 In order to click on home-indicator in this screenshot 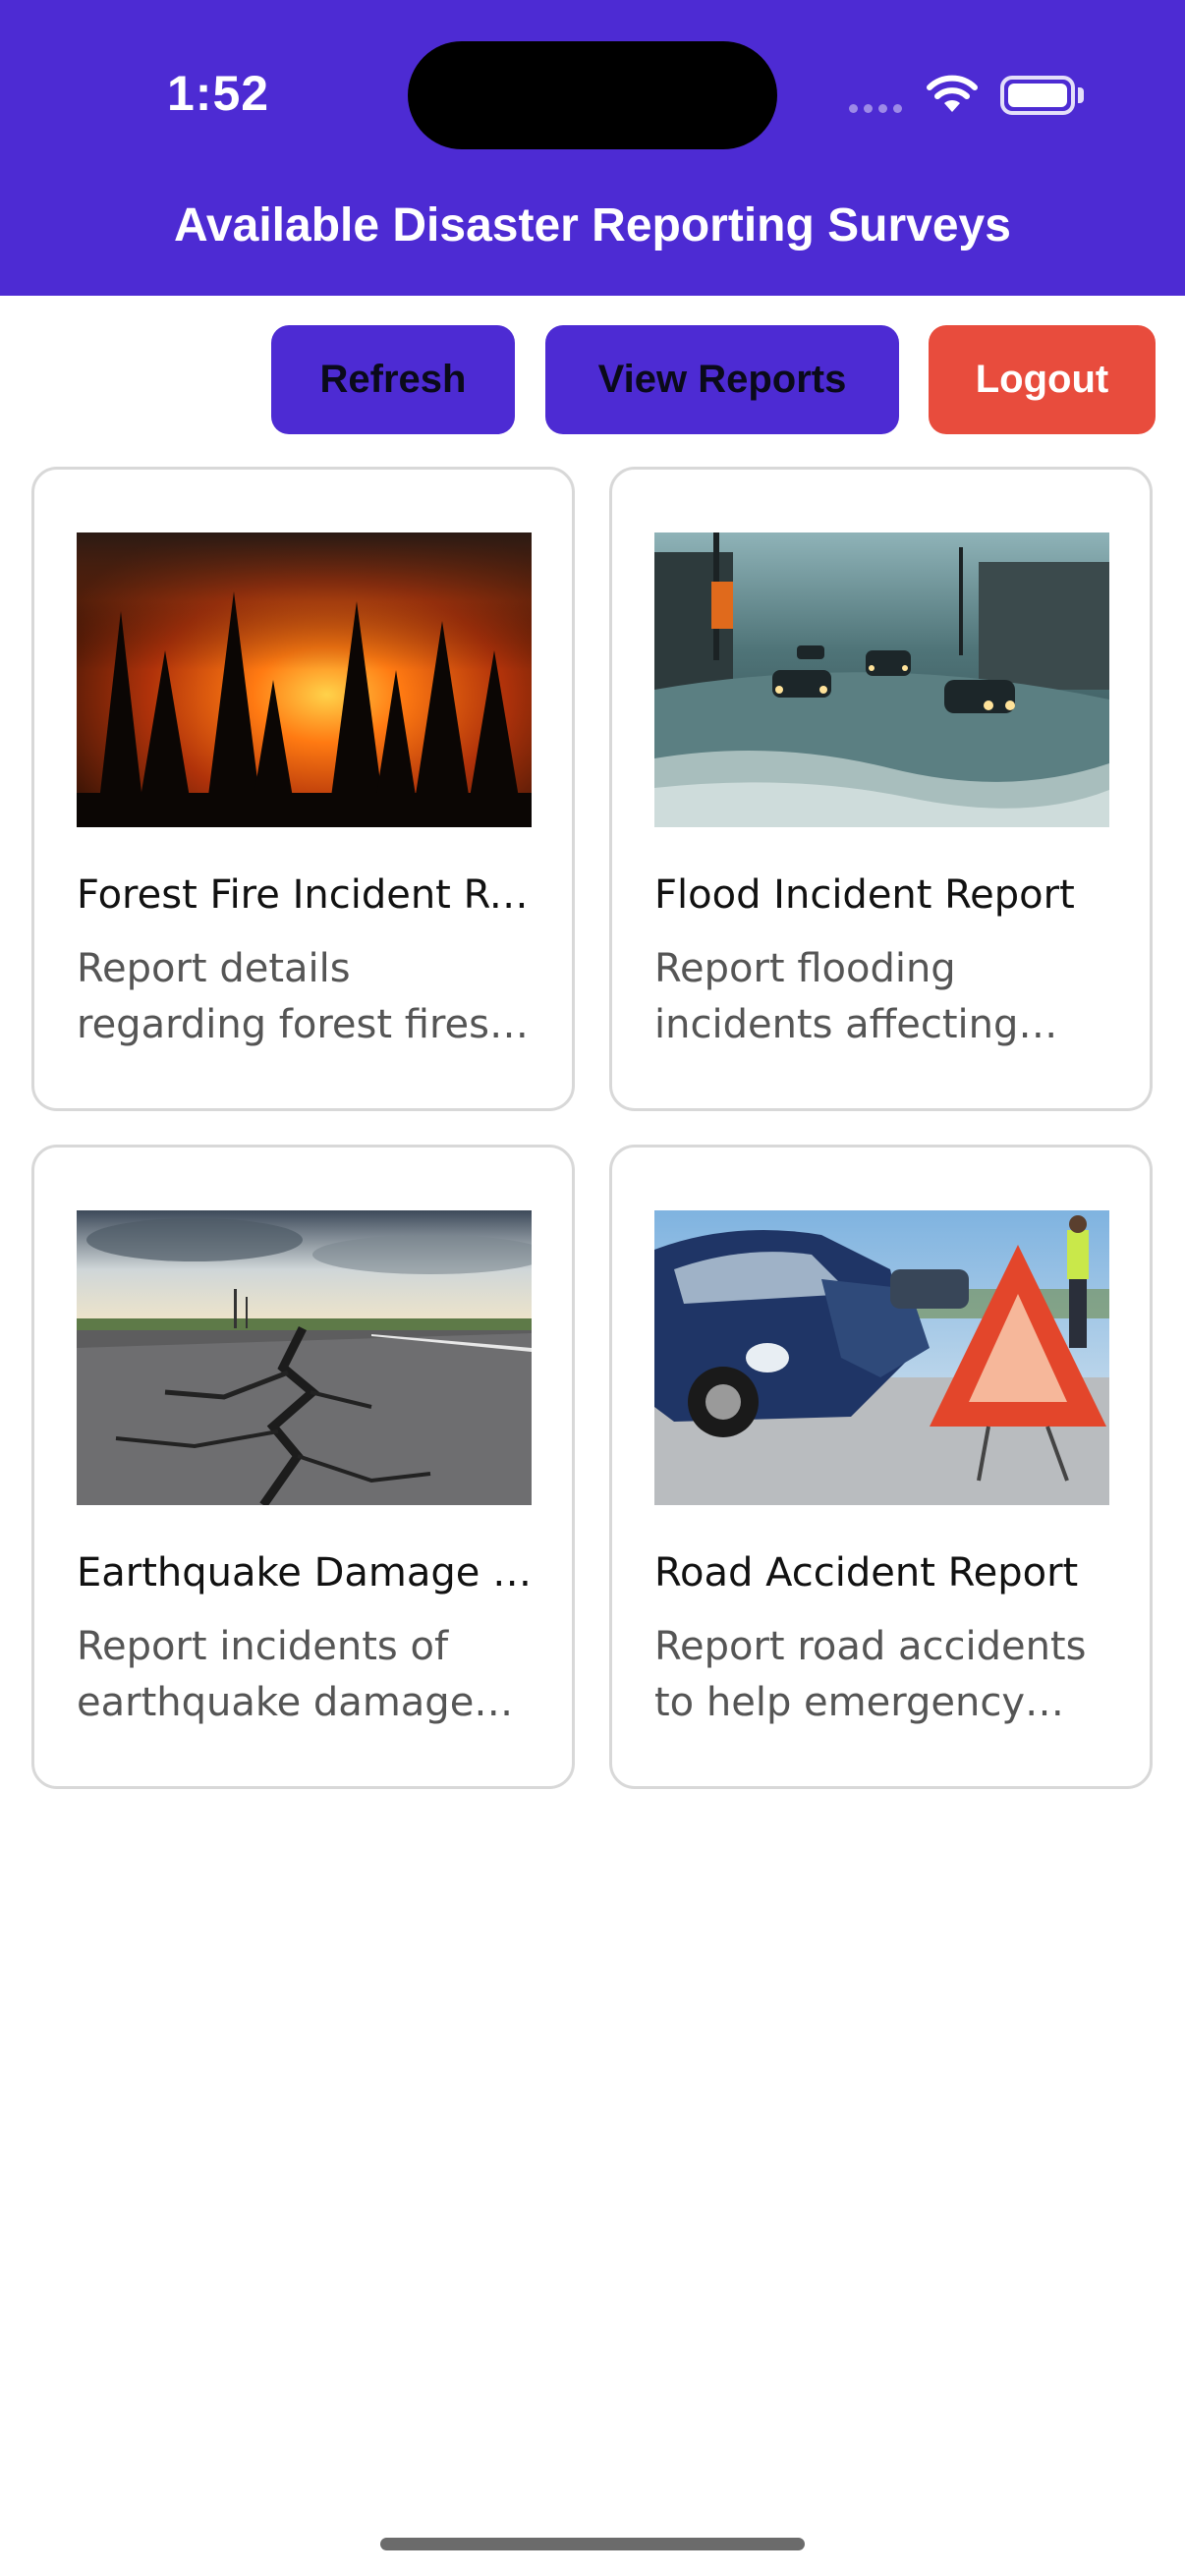, I will do `click(592, 2544)`.